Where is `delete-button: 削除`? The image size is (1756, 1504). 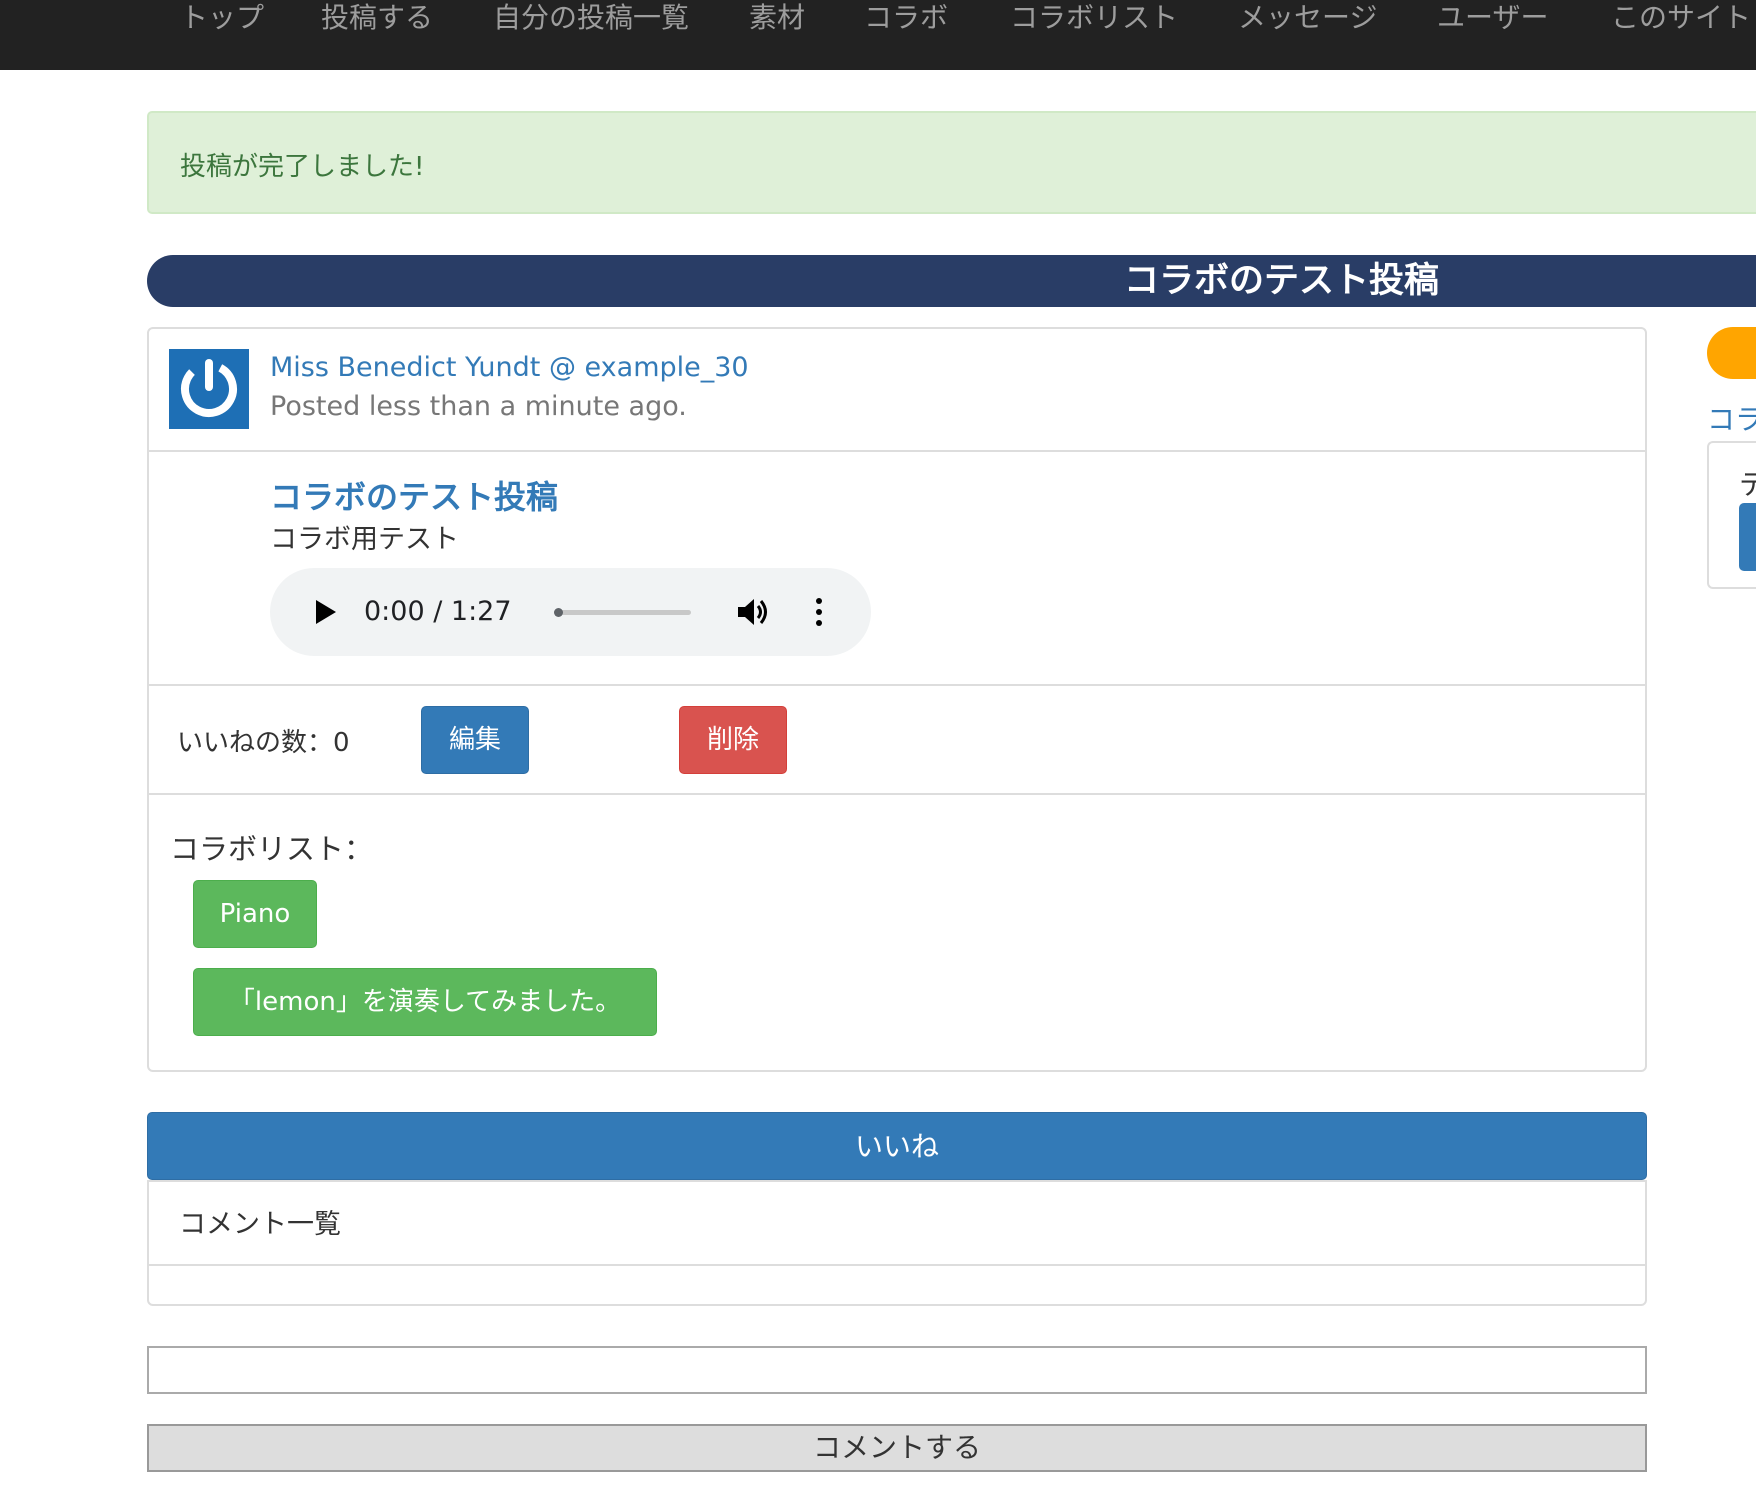
delete-button: 削除 is located at coordinates (733, 740).